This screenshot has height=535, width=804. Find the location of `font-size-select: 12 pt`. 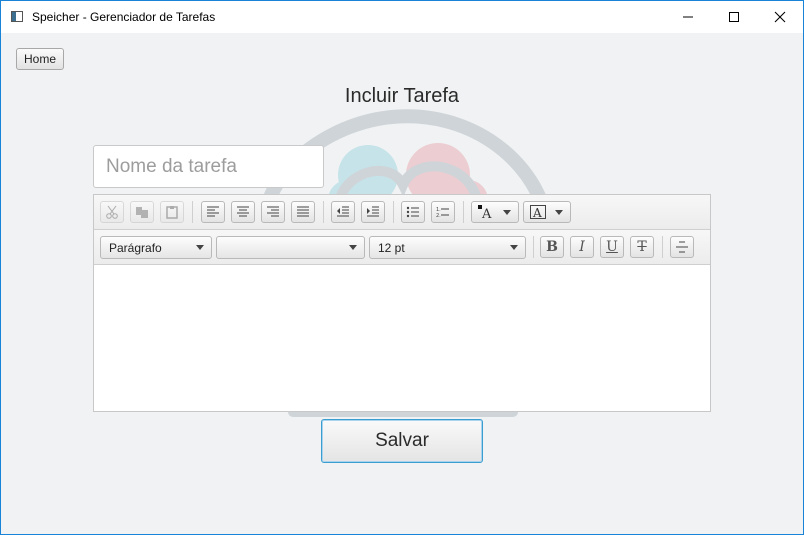

font-size-select: 12 pt is located at coordinates (447, 247).